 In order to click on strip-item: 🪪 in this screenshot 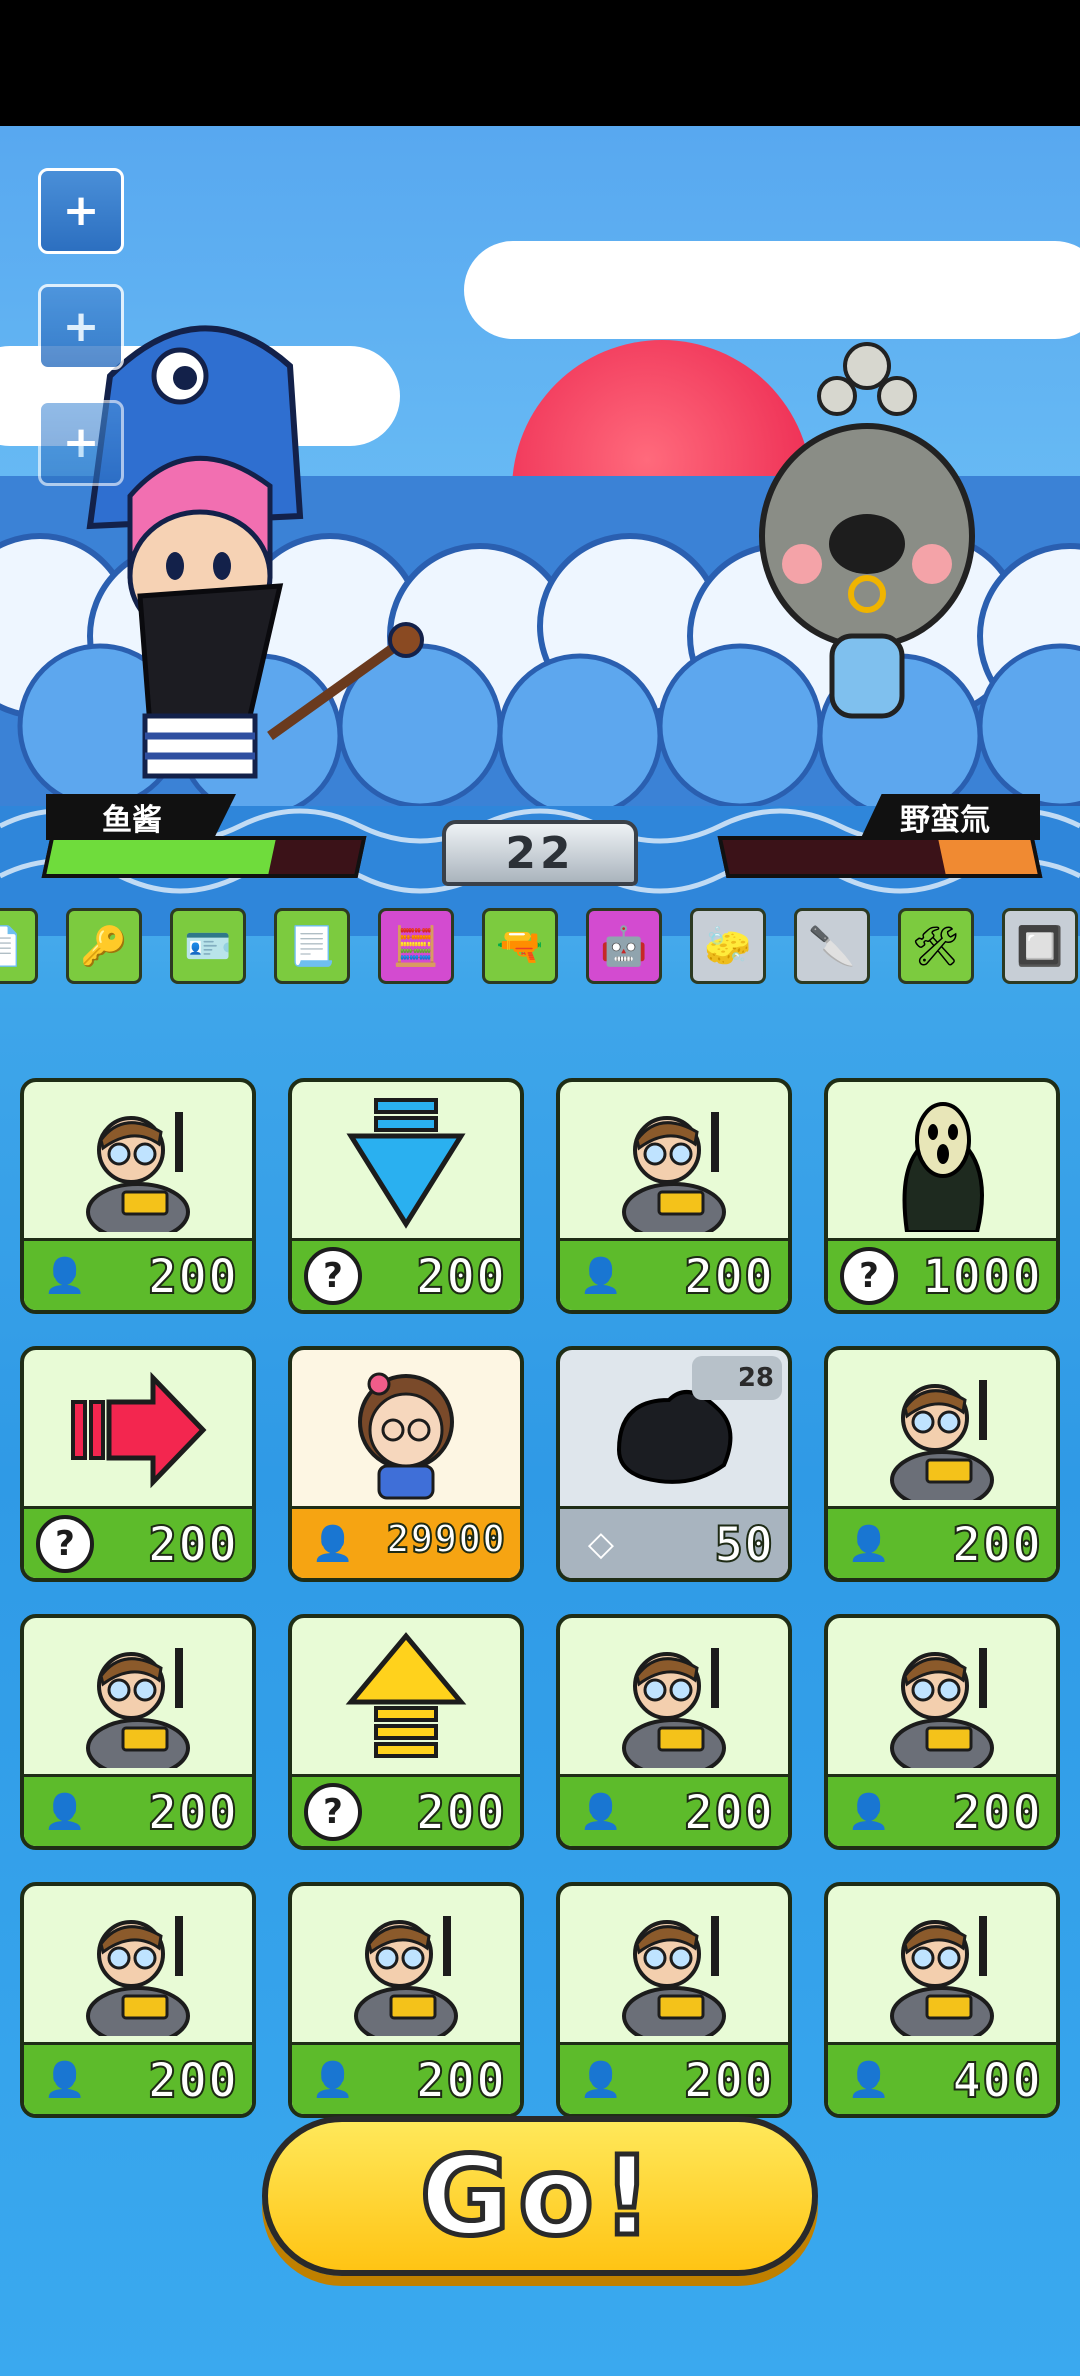, I will do `click(208, 946)`.